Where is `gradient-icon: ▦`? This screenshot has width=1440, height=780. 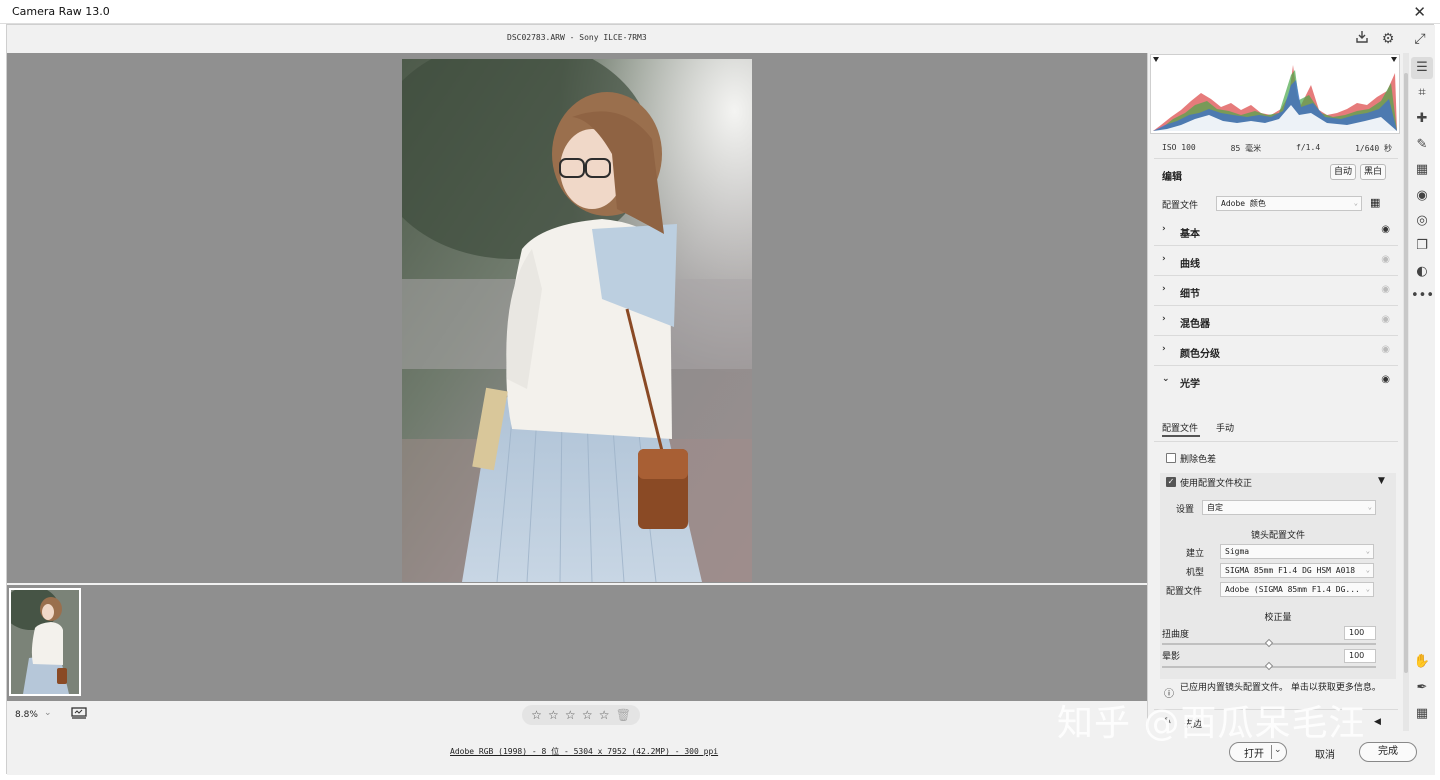 gradient-icon: ▦ is located at coordinates (1422, 170).